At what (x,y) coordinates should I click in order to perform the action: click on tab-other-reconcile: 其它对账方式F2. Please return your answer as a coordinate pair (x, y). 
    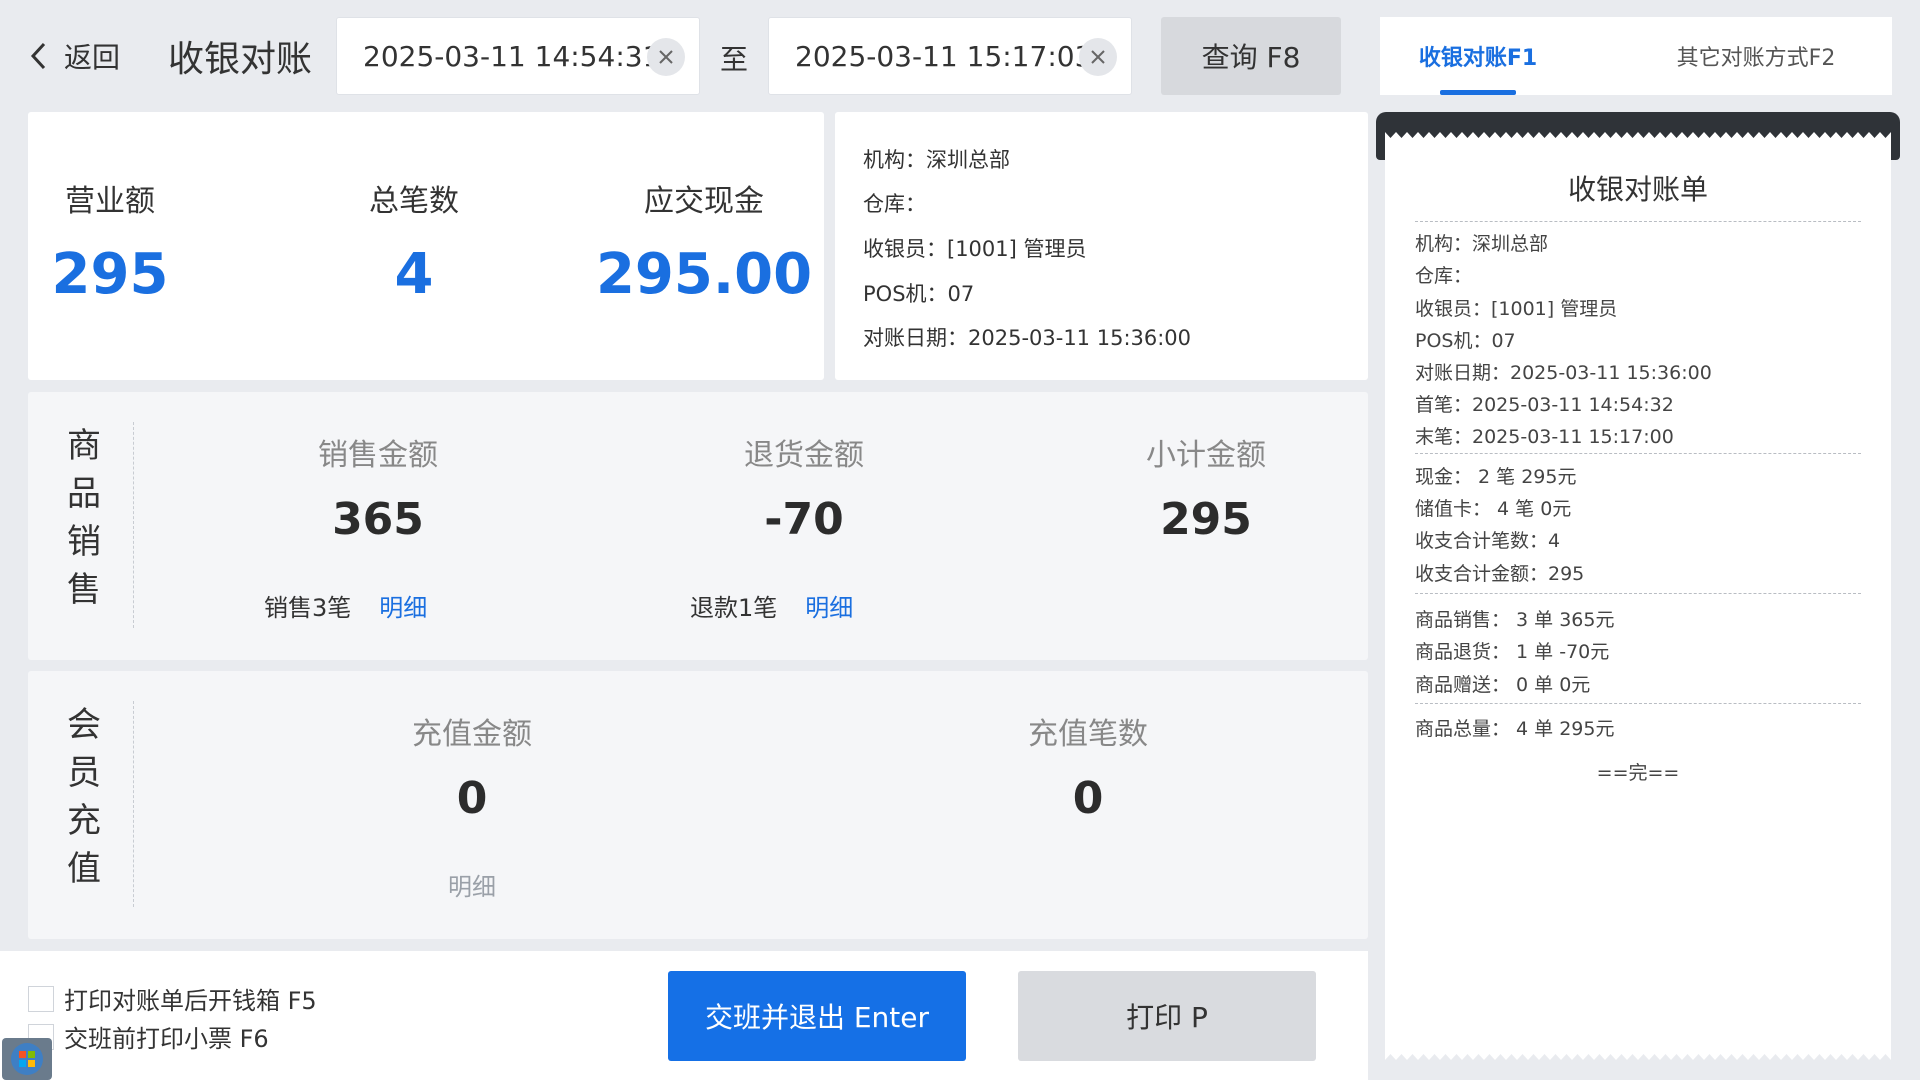
    Looking at the image, I should click on (1756, 56).